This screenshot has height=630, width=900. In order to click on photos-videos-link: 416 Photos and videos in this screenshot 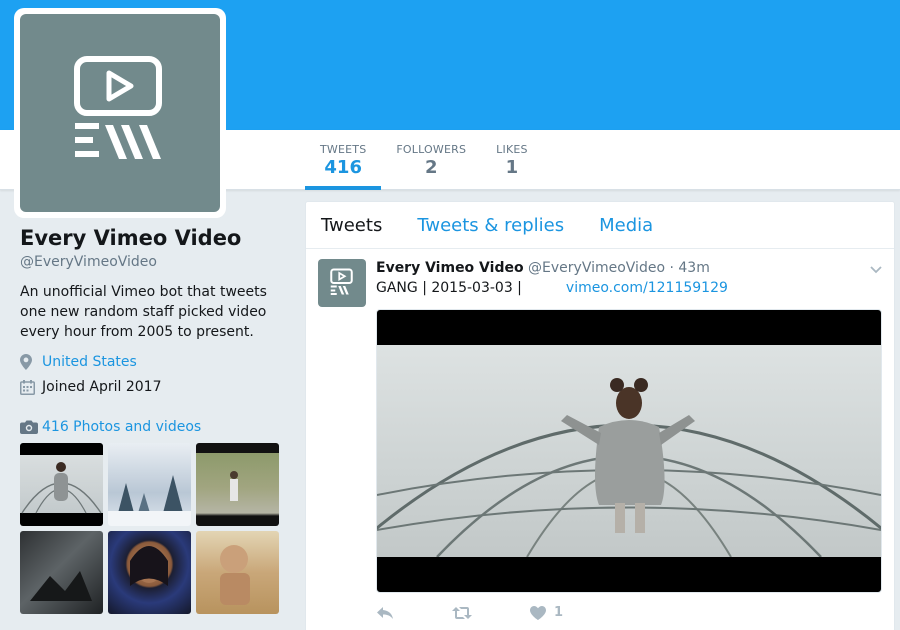, I will do `click(155, 427)`.